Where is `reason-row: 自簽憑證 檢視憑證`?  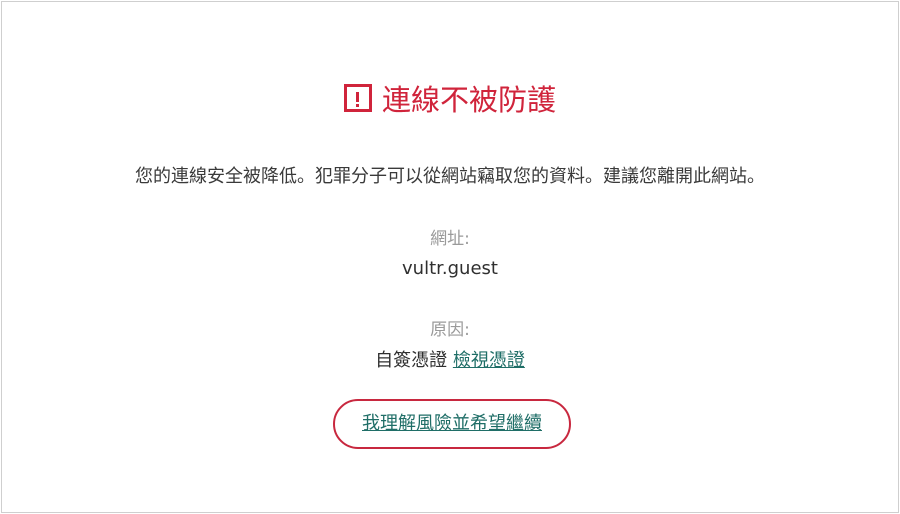 reason-row: 自簽憑證 檢視憑證 is located at coordinates (450, 361).